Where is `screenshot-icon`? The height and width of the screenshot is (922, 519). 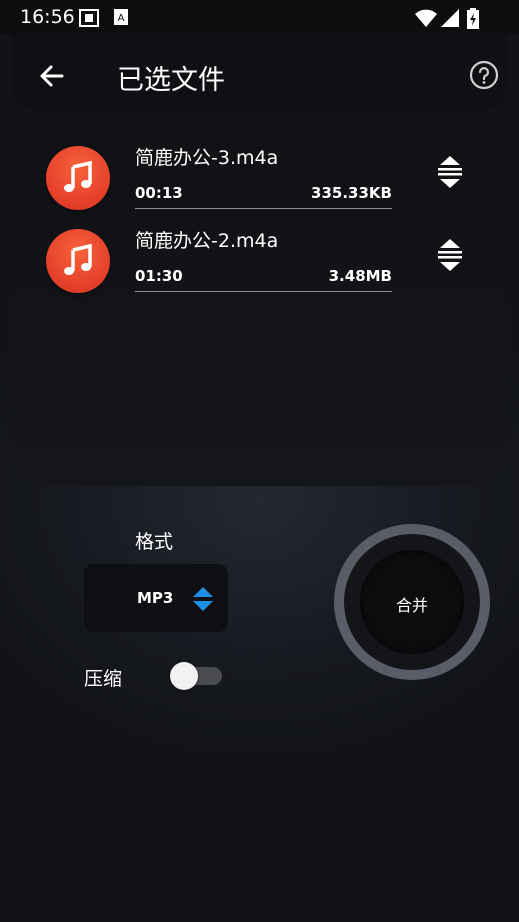
screenshot-icon is located at coordinates (89, 18).